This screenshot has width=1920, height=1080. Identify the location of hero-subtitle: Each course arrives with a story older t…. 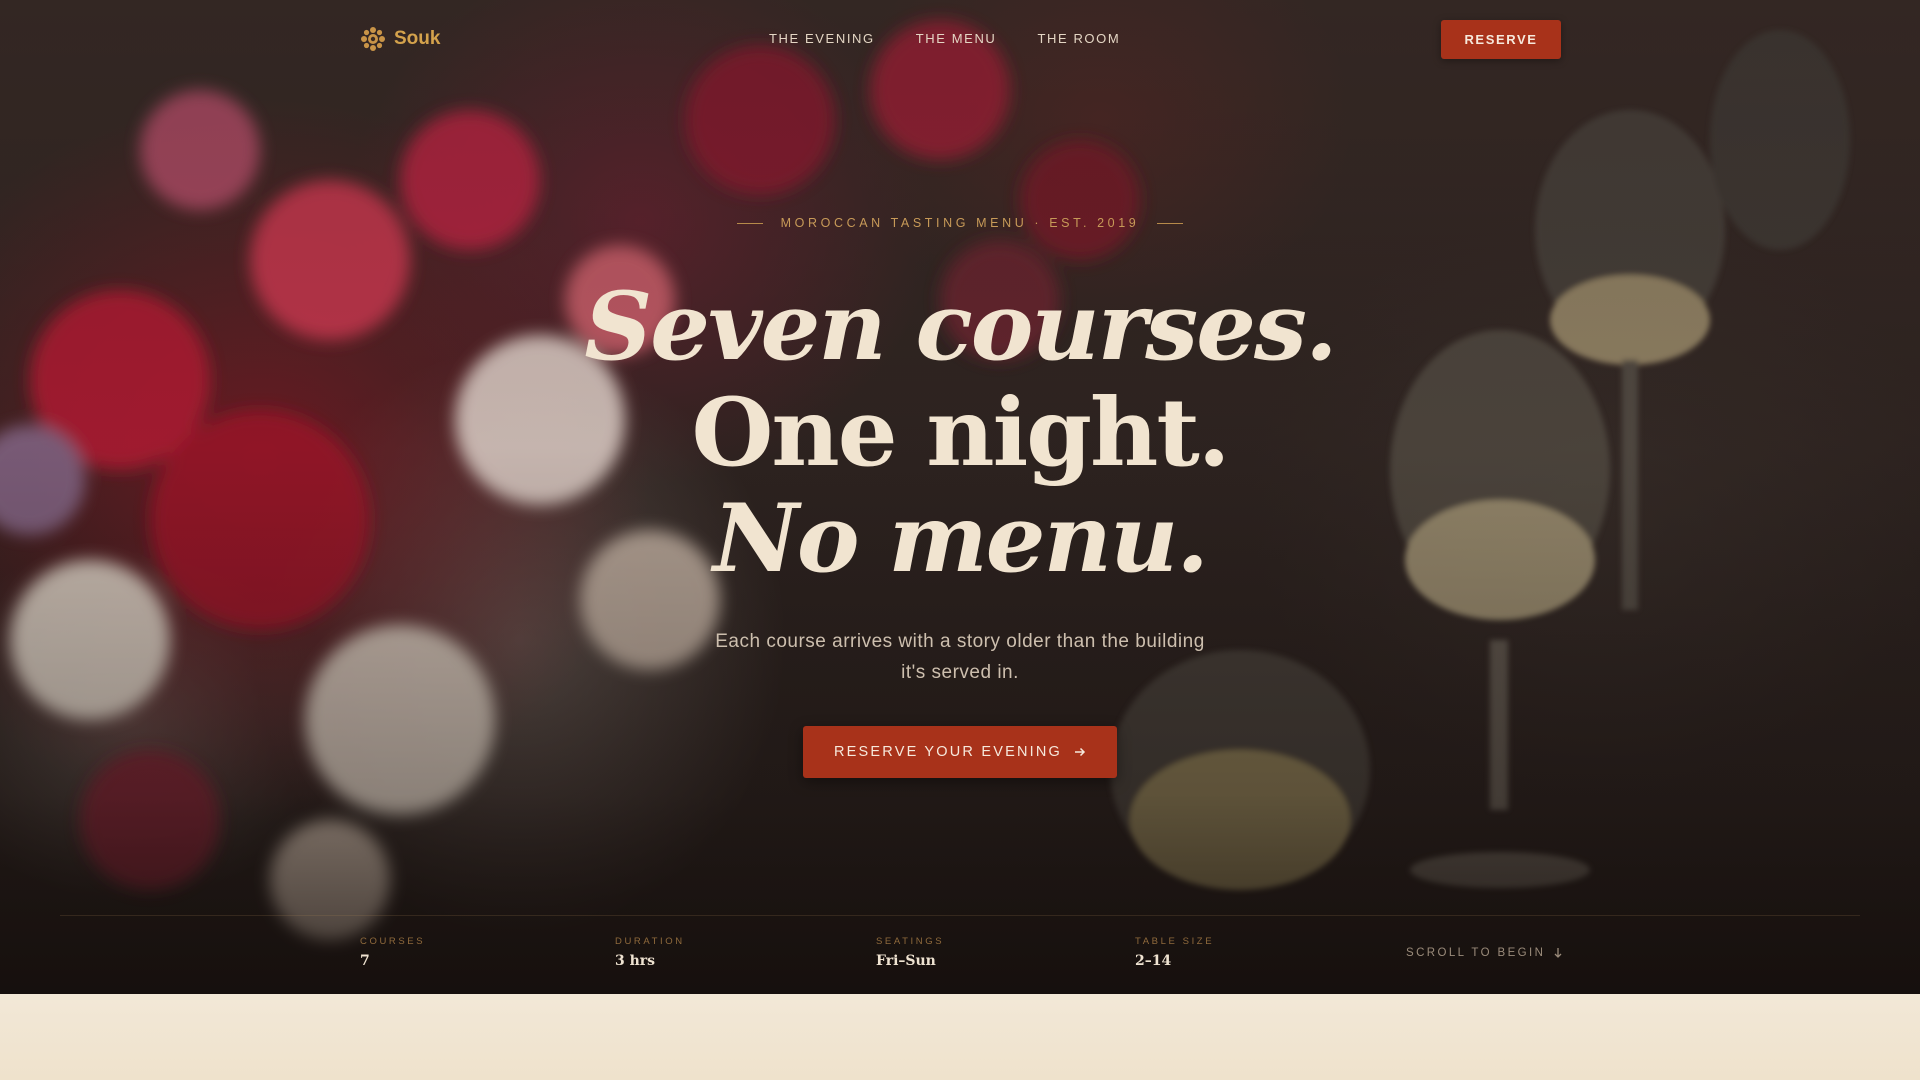
(960, 657).